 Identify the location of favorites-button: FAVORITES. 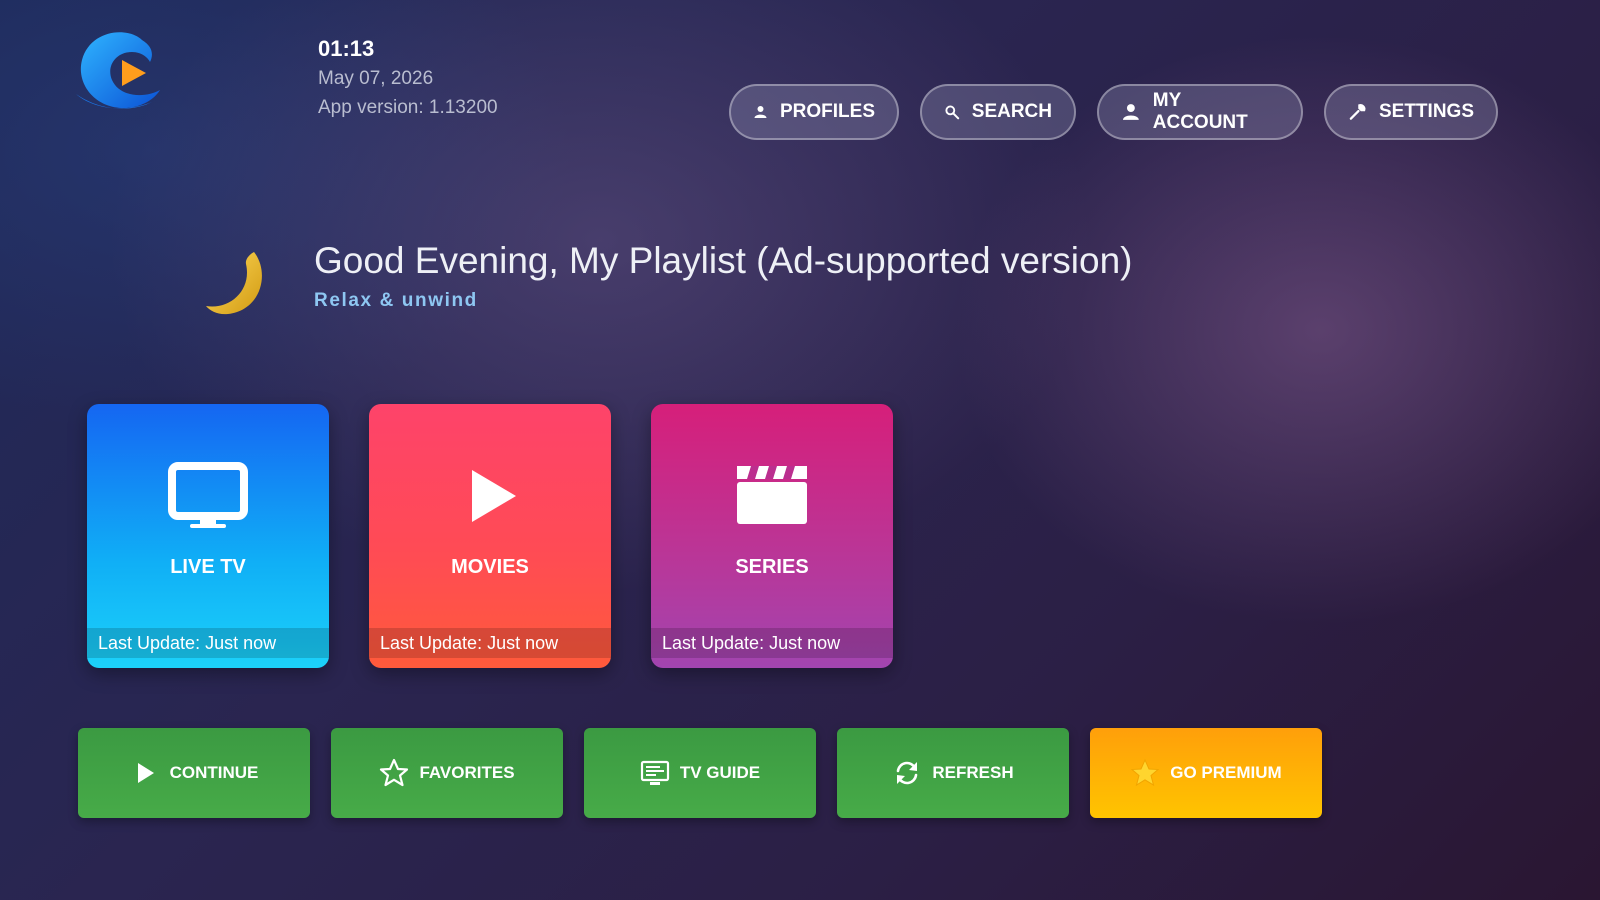
(447, 773).